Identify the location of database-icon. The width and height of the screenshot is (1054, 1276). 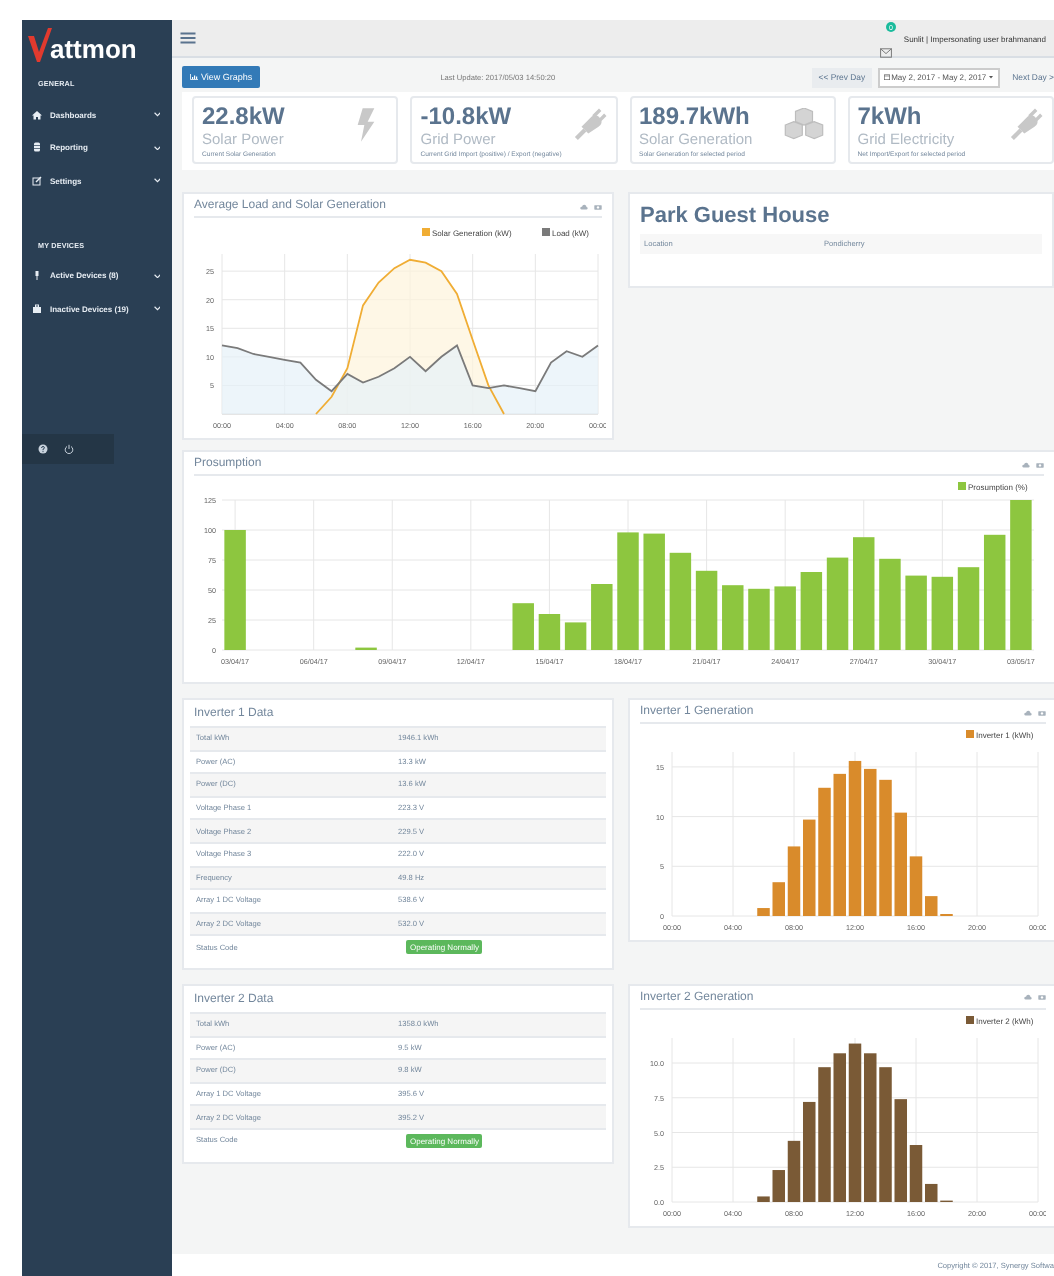
(37, 147).